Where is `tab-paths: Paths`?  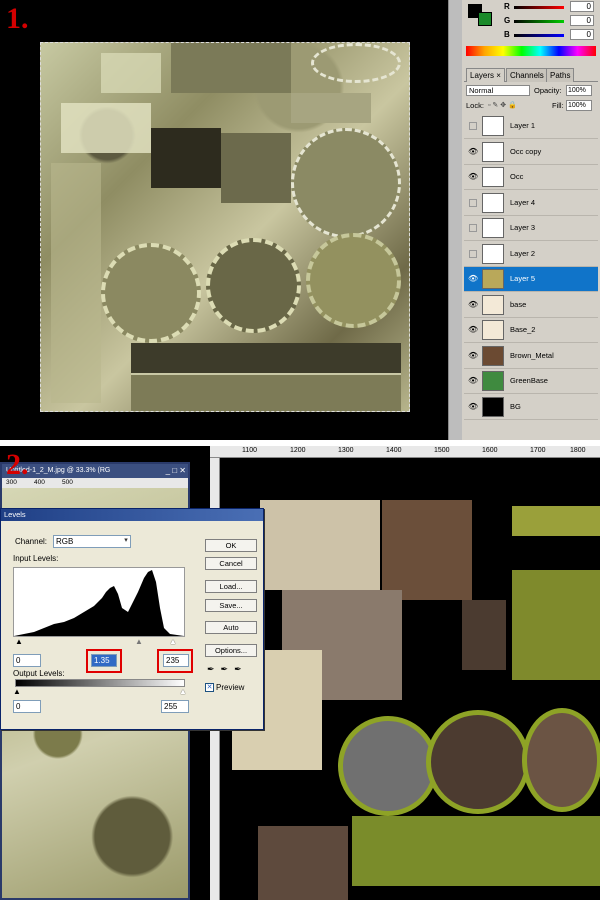
tab-paths: Paths is located at coordinates (560, 75).